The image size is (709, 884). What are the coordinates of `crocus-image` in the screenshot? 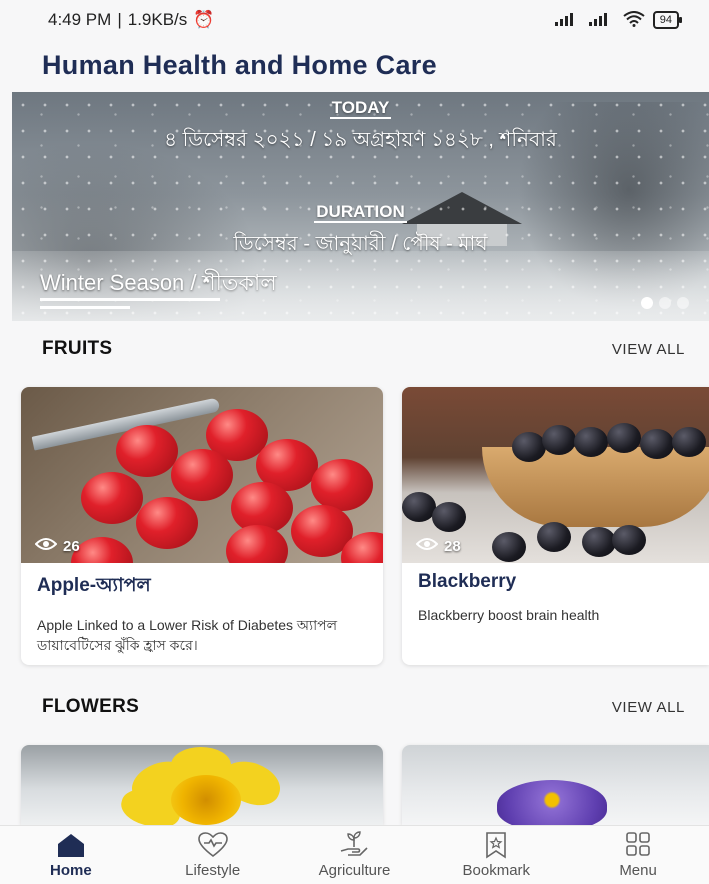 It's located at (555, 785).